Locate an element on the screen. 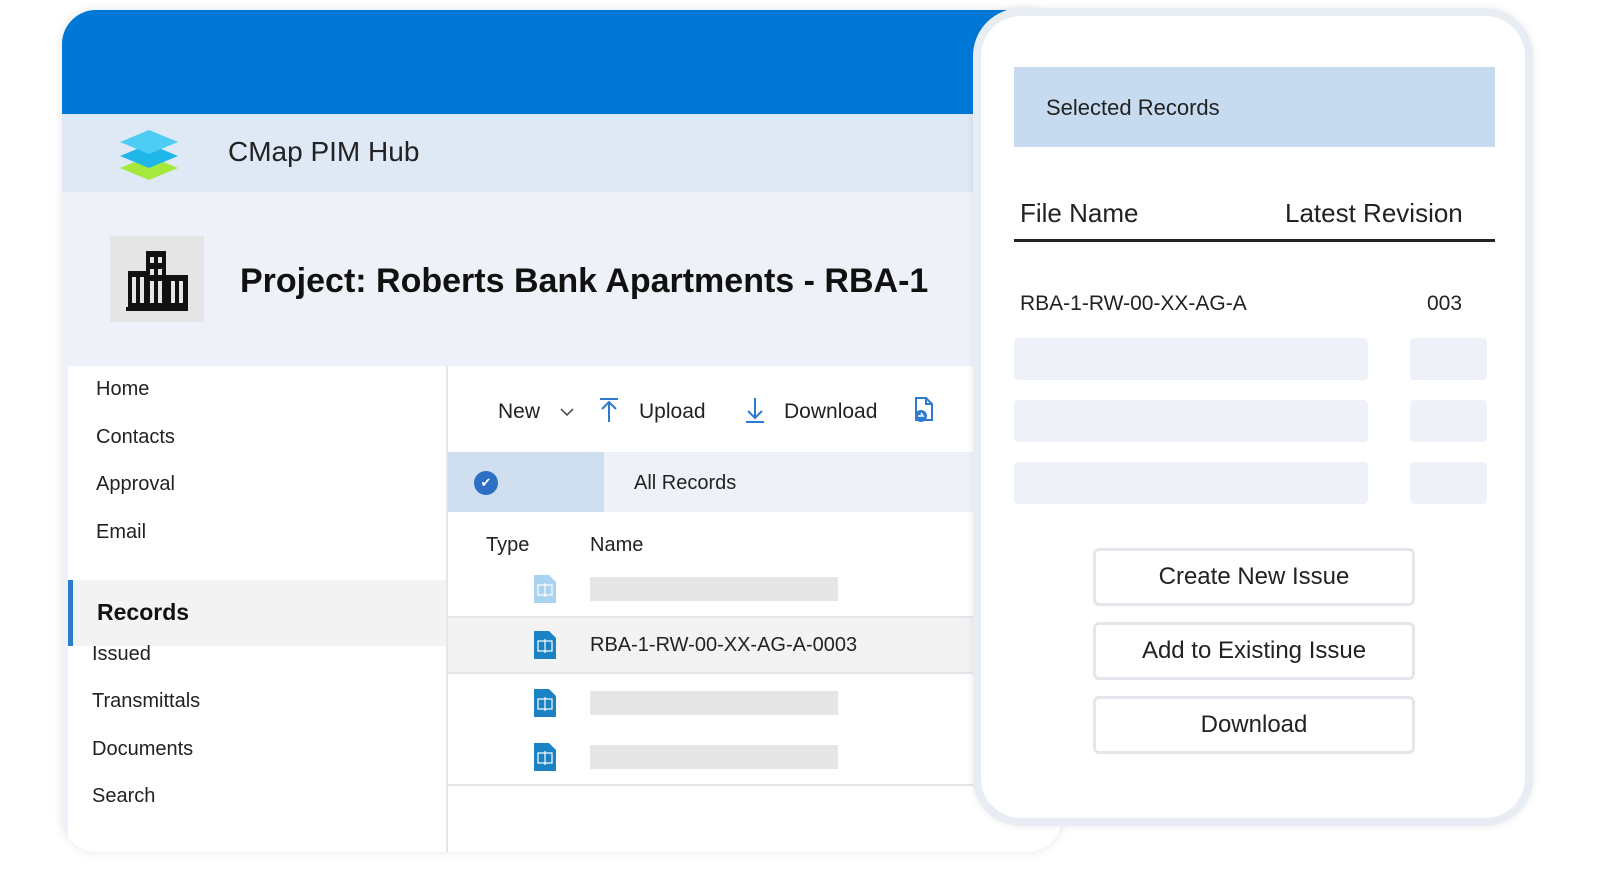  all-records-label: All Records is located at coordinates (685, 483).